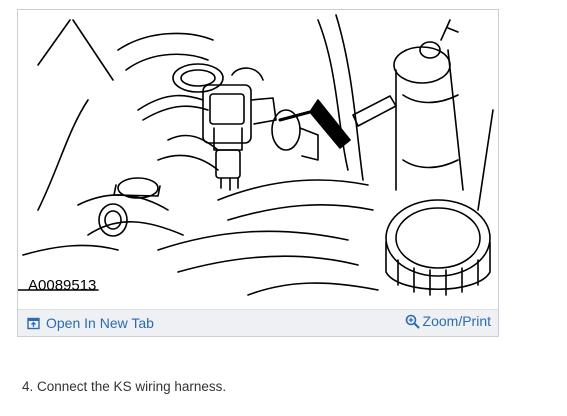 The image size is (567, 416). I want to click on instruction-step: 4. Connect the KS wiring harness., so click(124, 386).